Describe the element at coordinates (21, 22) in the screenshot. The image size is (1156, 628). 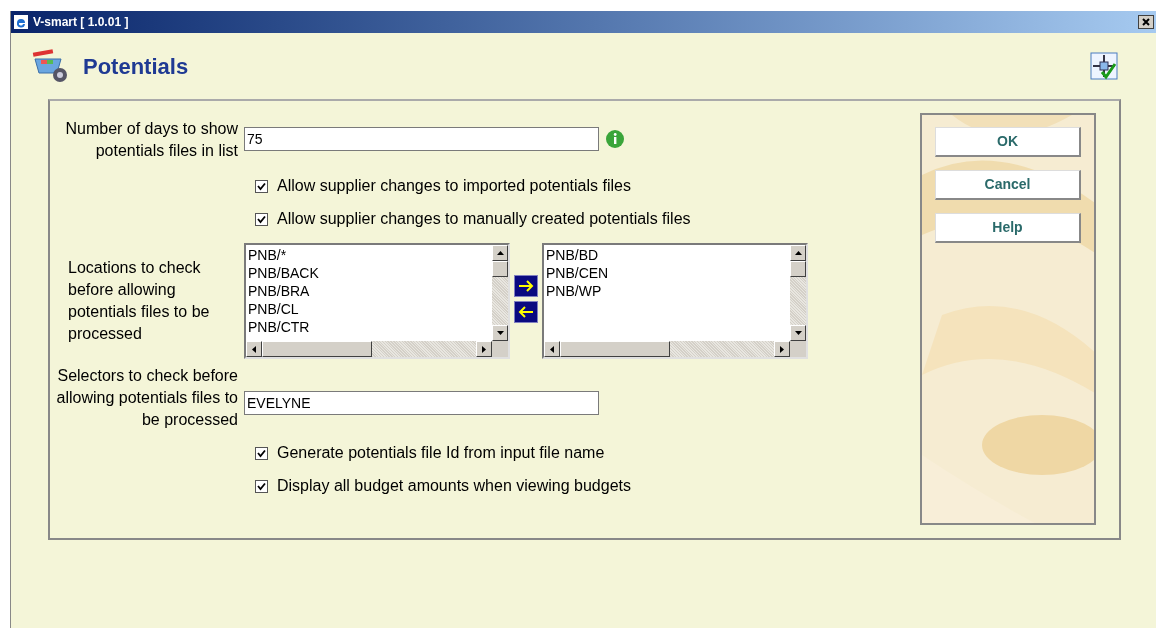
I see `browser-icon` at that location.